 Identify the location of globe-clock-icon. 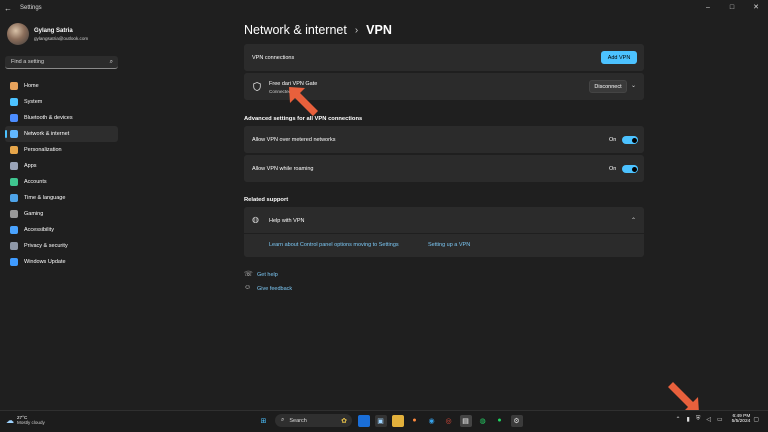
(14, 198).